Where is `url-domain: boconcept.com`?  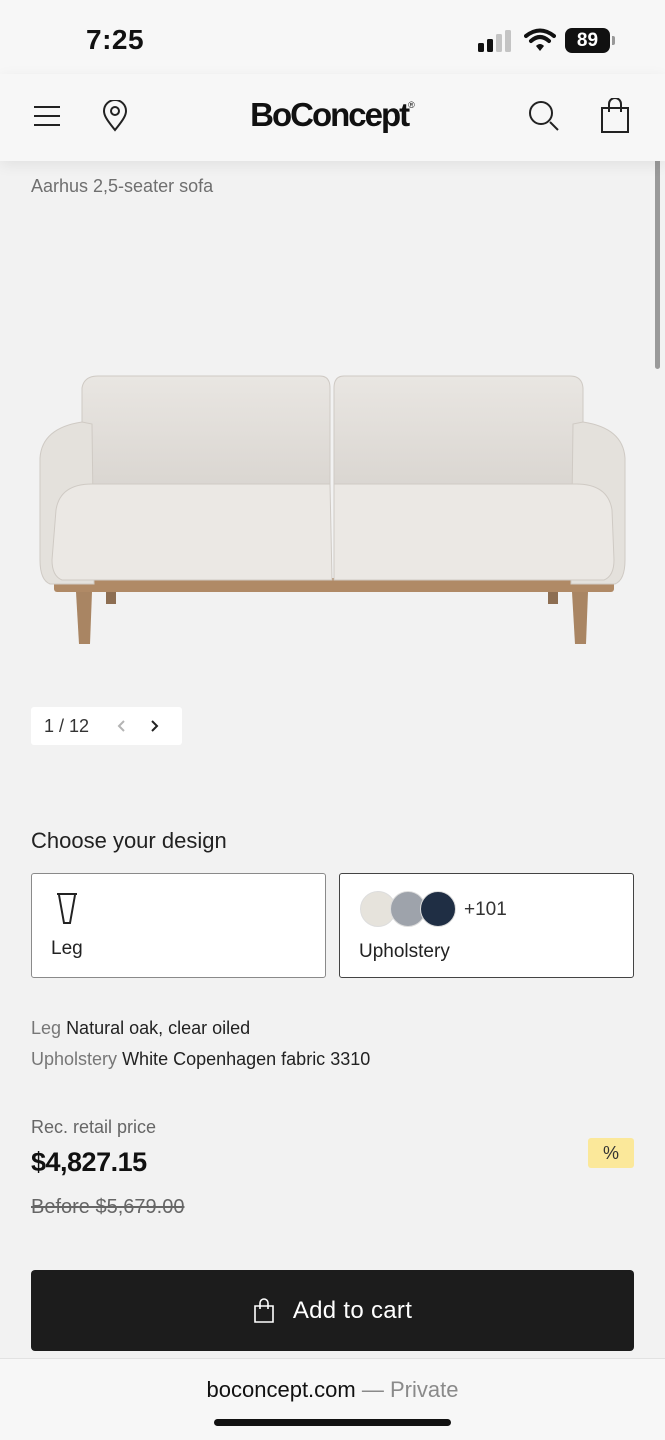
url-domain: boconcept.com is located at coordinates (281, 1389).